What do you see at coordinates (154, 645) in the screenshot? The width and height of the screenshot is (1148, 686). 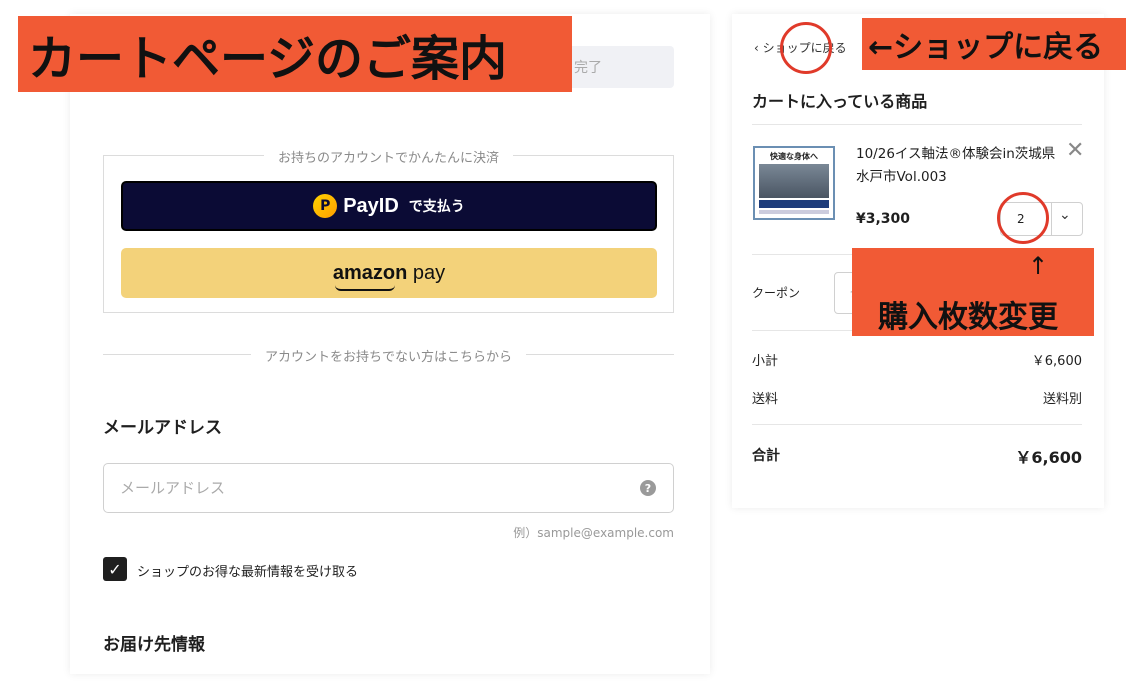 I see `delivery-heading: お届け先情報` at bounding box center [154, 645].